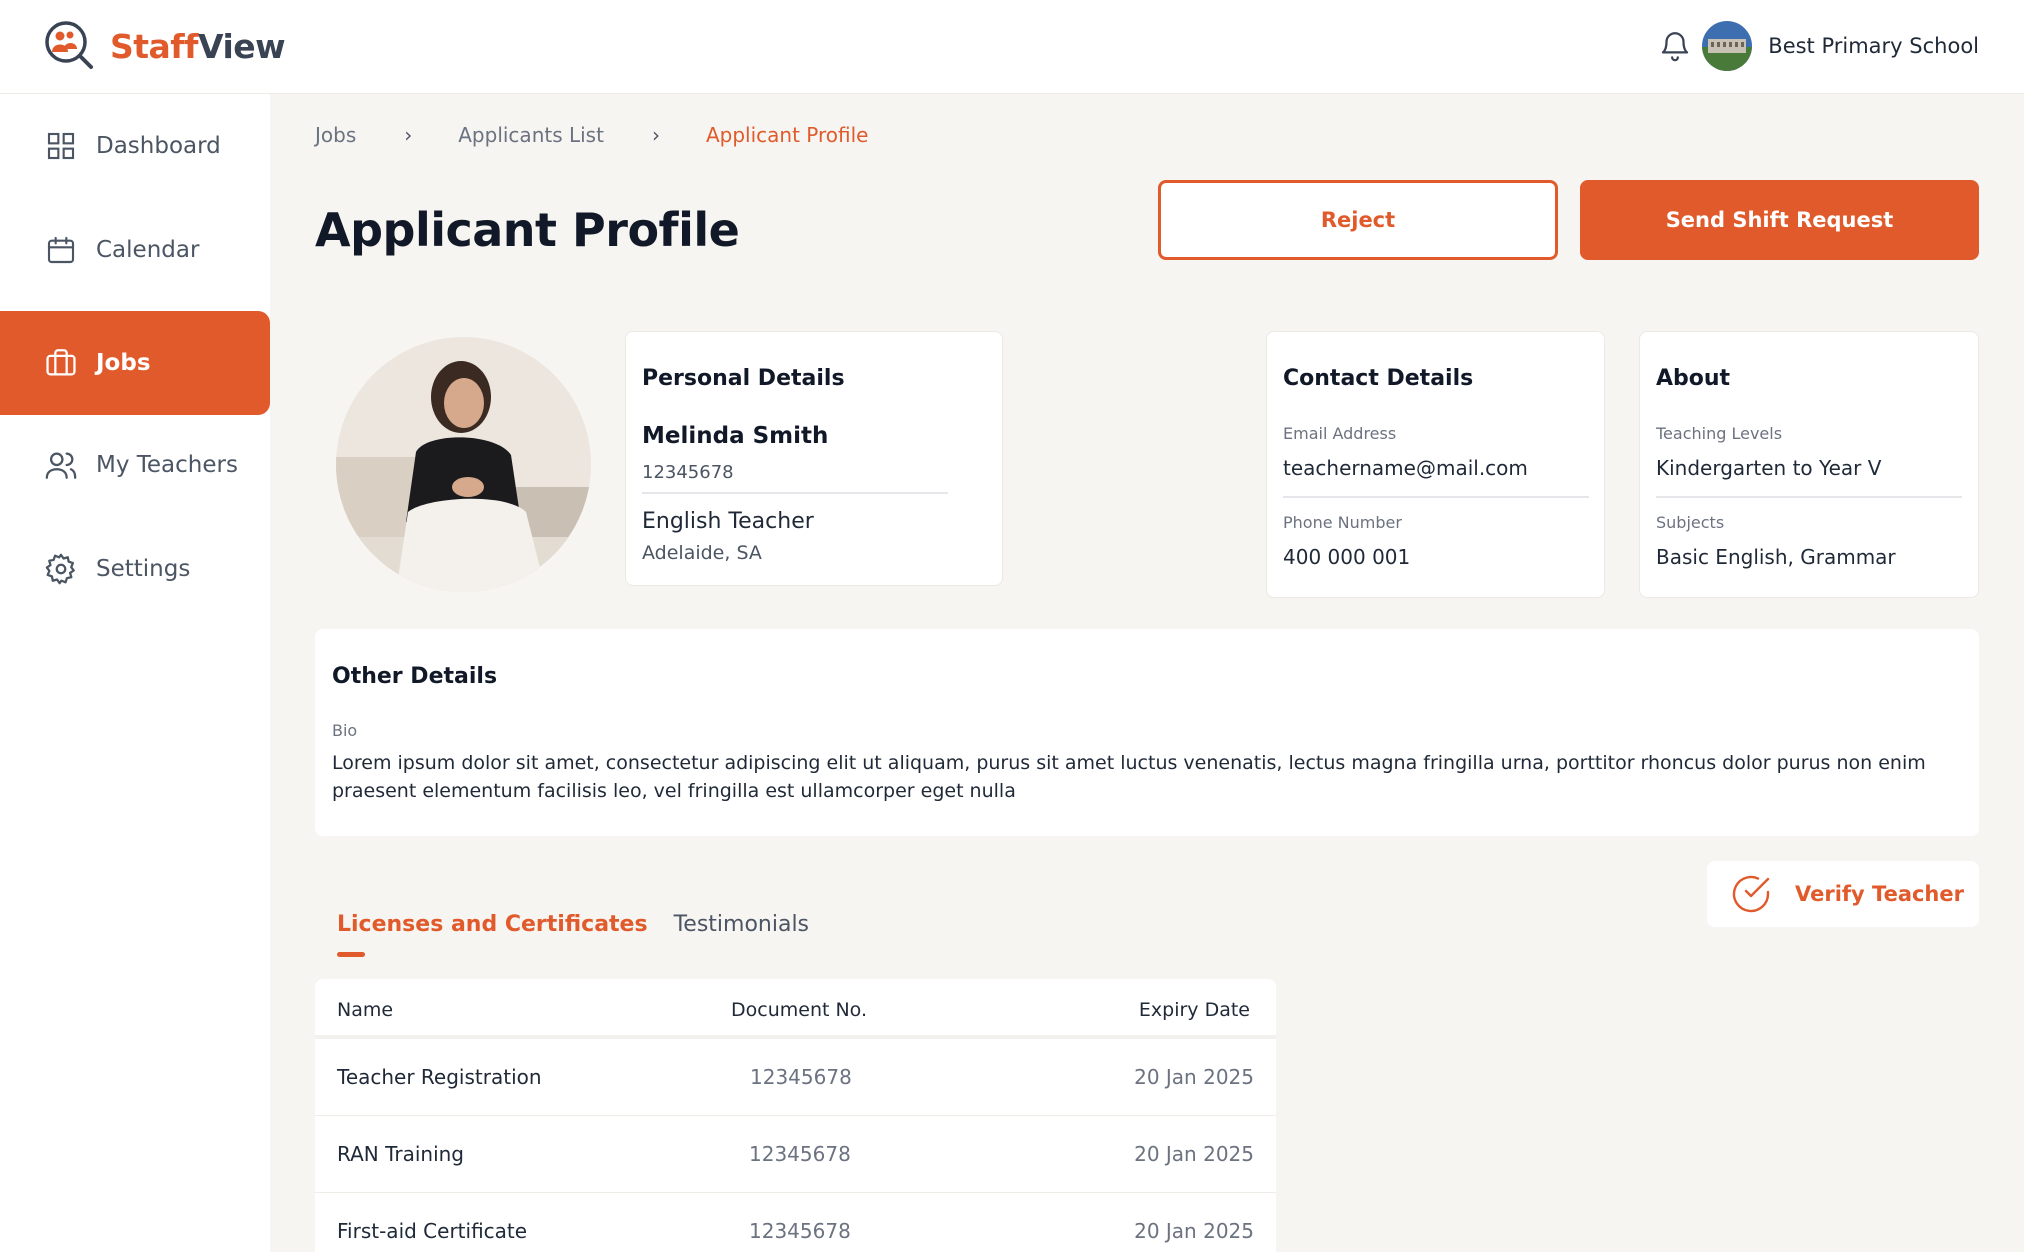 Image resolution: width=2024 pixels, height=1252 pixels. I want to click on about-title: About, so click(1693, 378).